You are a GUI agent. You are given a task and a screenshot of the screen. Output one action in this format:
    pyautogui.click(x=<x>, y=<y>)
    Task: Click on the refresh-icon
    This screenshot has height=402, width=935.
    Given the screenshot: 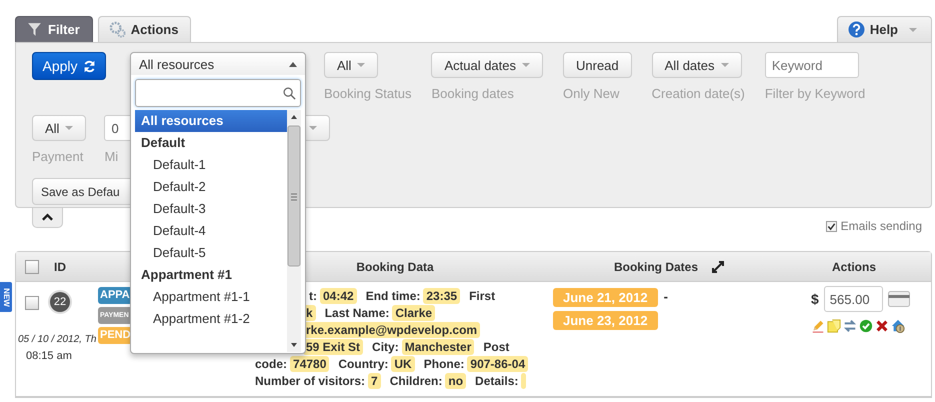 What is the action you would take?
    pyautogui.click(x=89, y=66)
    